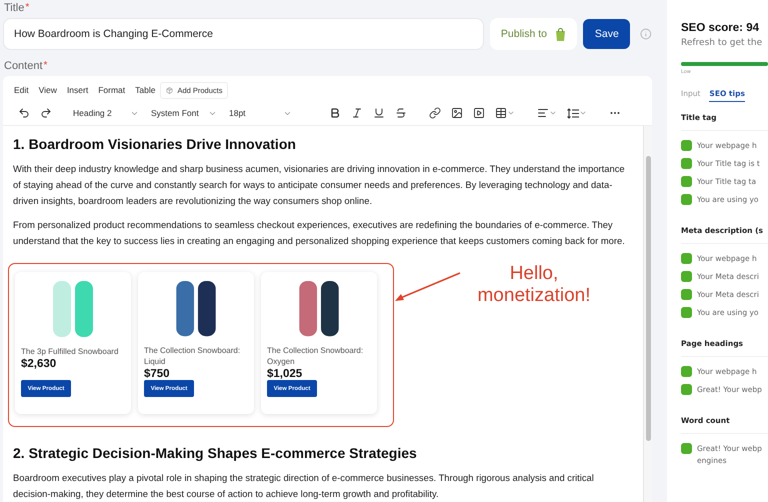 The width and height of the screenshot is (768, 502). I want to click on seo-score: SEO score: 94, so click(720, 28).